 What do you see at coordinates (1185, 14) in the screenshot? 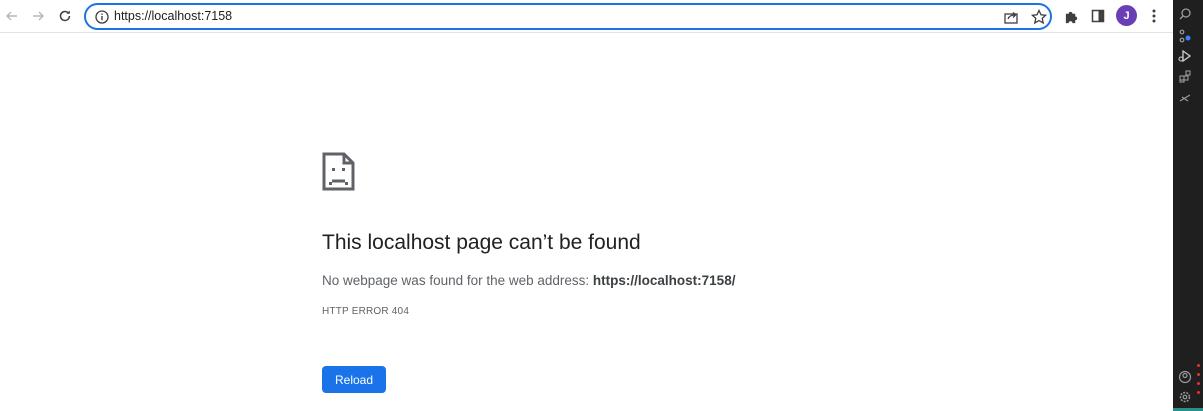
I see `search-icon` at bounding box center [1185, 14].